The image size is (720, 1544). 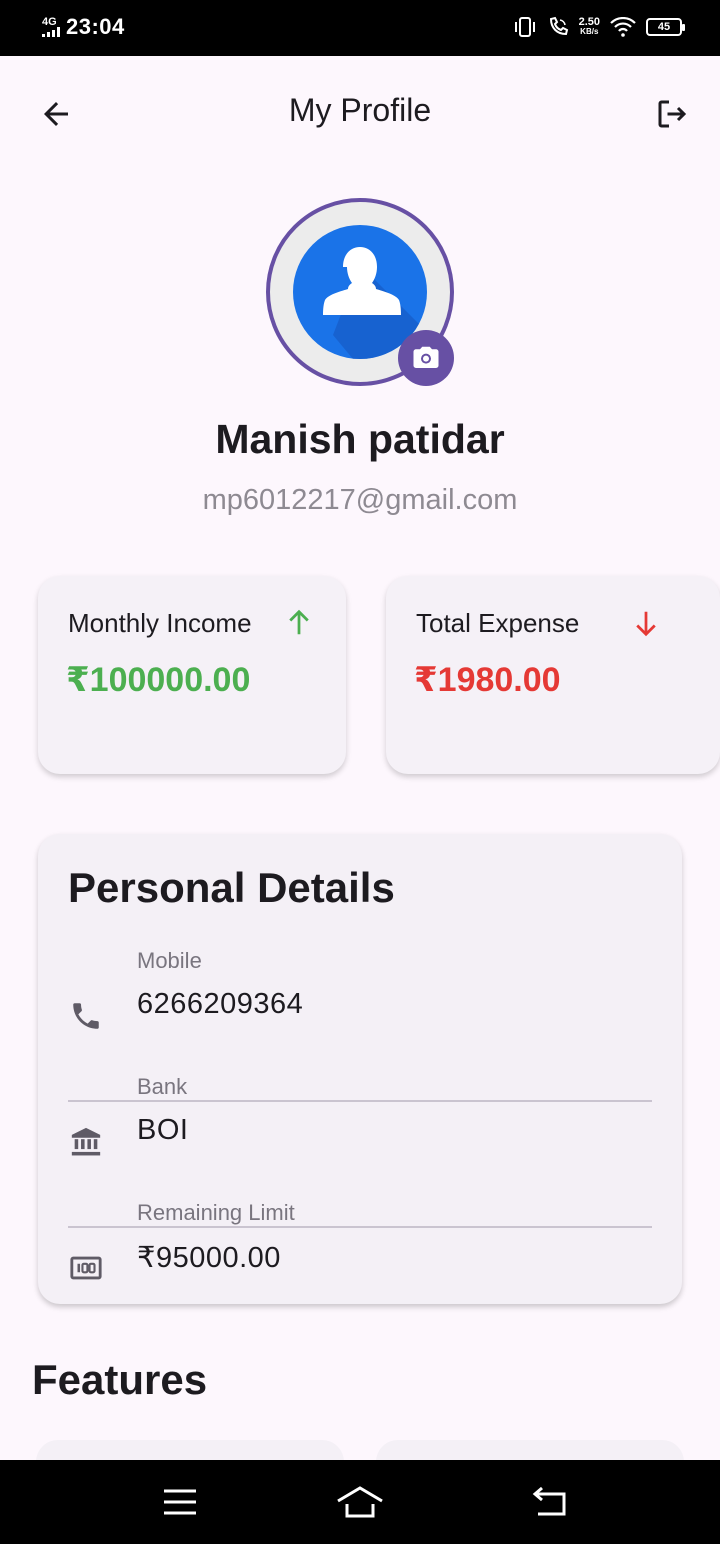 I want to click on battery-level: 45, so click(x=664, y=27).